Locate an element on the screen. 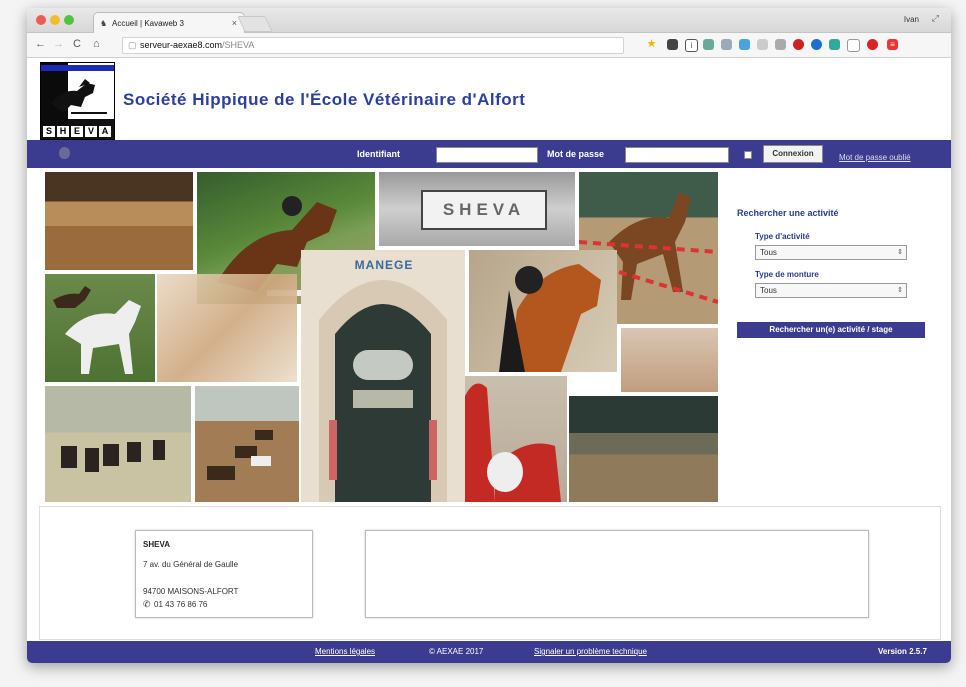  forgot-password-link: Mot de passe oublié is located at coordinates (875, 157).